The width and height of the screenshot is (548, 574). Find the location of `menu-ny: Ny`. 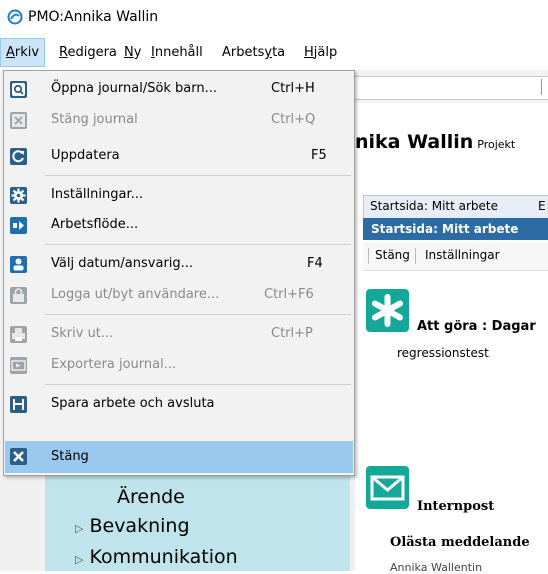

menu-ny: Ny is located at coordinates (132, 52).